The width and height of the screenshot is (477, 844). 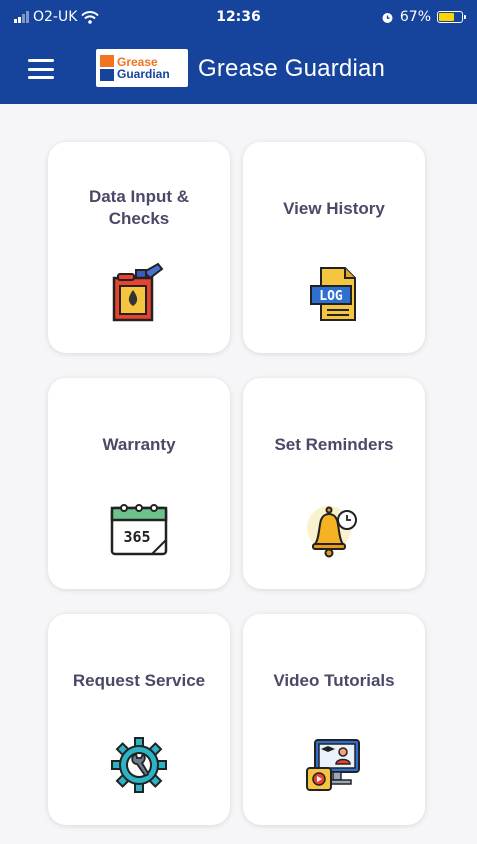 I want to click on tile-label: Set Reminders, so click(x=334, y=444).